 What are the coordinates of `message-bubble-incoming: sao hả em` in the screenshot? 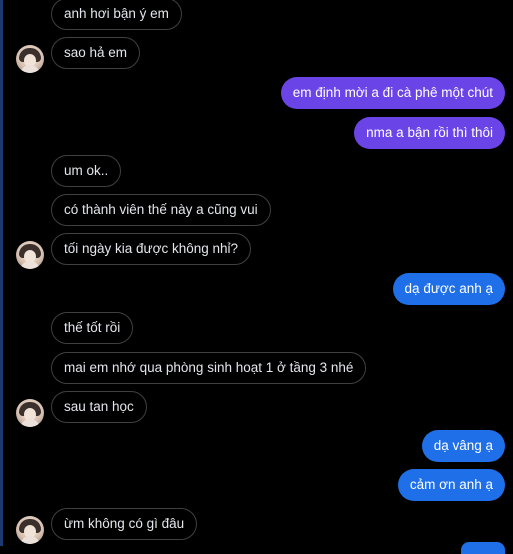 It's located at (96, 53).